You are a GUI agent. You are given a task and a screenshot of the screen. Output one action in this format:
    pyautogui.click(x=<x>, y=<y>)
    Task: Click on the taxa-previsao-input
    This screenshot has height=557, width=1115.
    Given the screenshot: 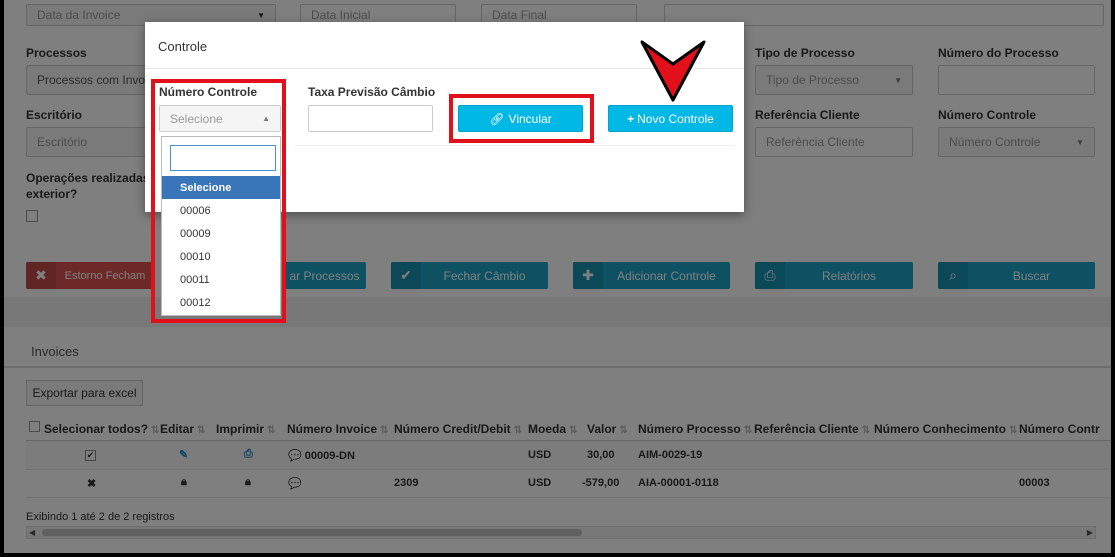 What is the action you would take?
    pyautogui.click(x=370, y=118)
    